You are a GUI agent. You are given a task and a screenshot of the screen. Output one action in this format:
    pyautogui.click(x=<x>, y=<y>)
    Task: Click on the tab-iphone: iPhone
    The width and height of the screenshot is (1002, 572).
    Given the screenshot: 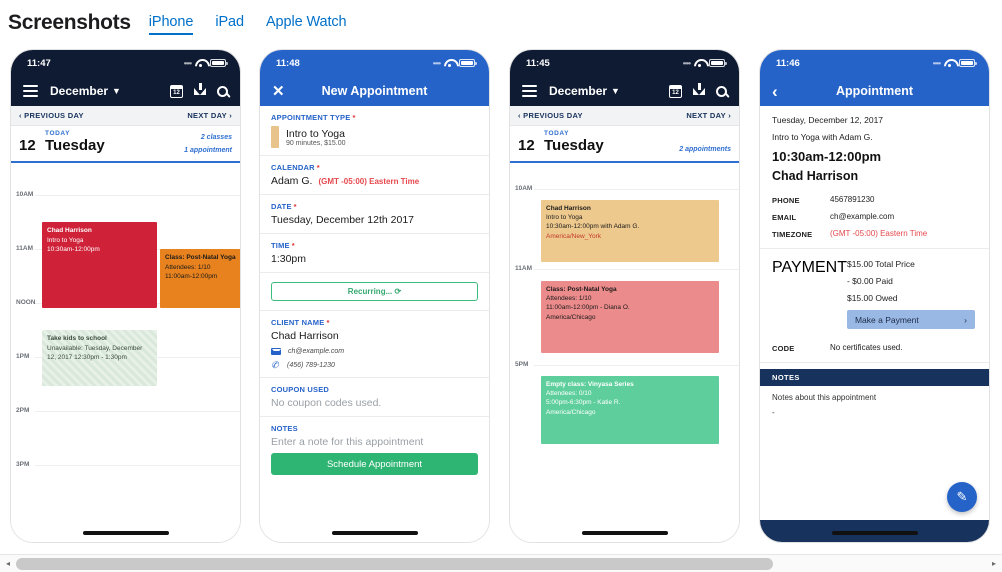 What is the action you would take?
    pyautogui.click(x=170, y=24)
    